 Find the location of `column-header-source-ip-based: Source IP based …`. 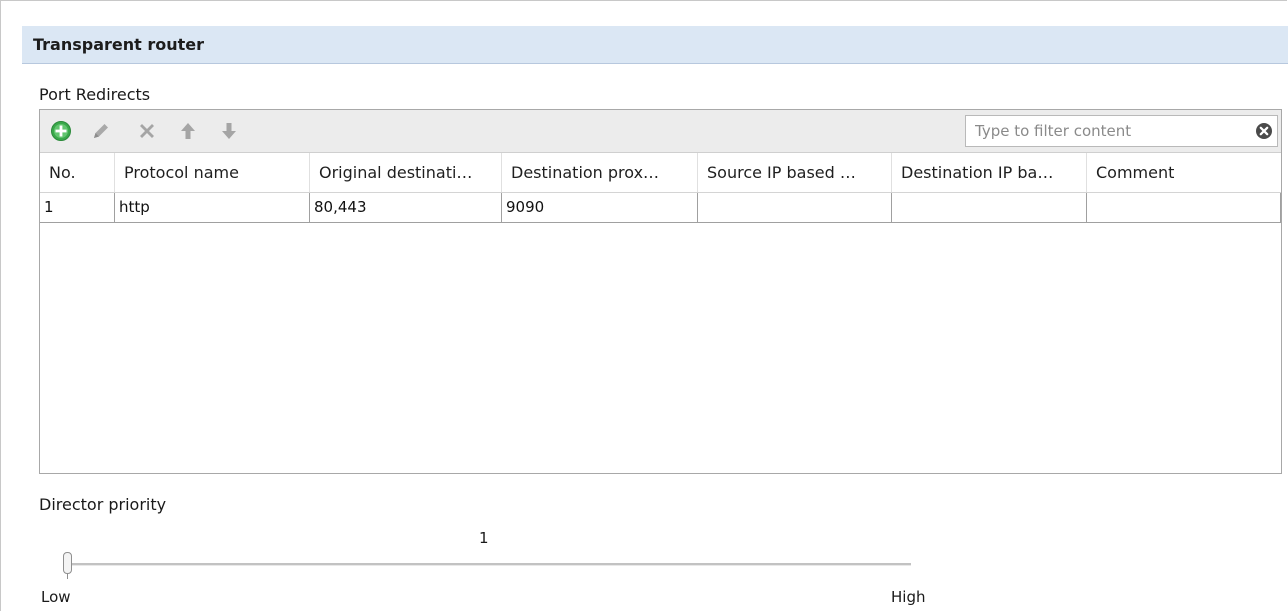

column-header-source-ip-based: Source IP based … is located at coordinates (795, 172).